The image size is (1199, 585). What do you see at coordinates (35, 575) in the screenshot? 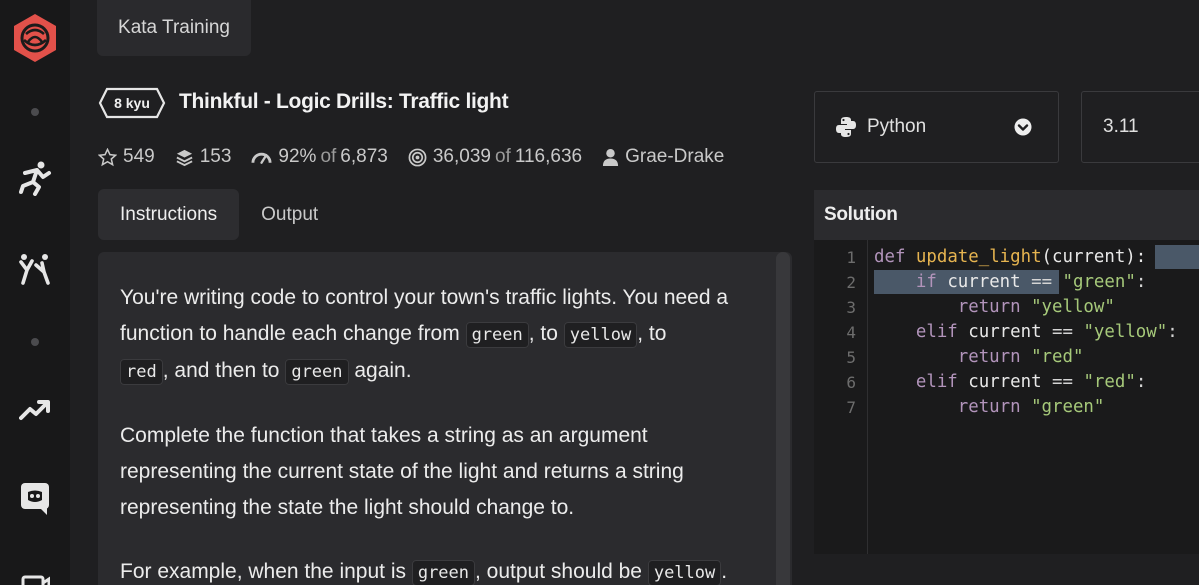
I see `more-icon` at bounding box center [35, 575].